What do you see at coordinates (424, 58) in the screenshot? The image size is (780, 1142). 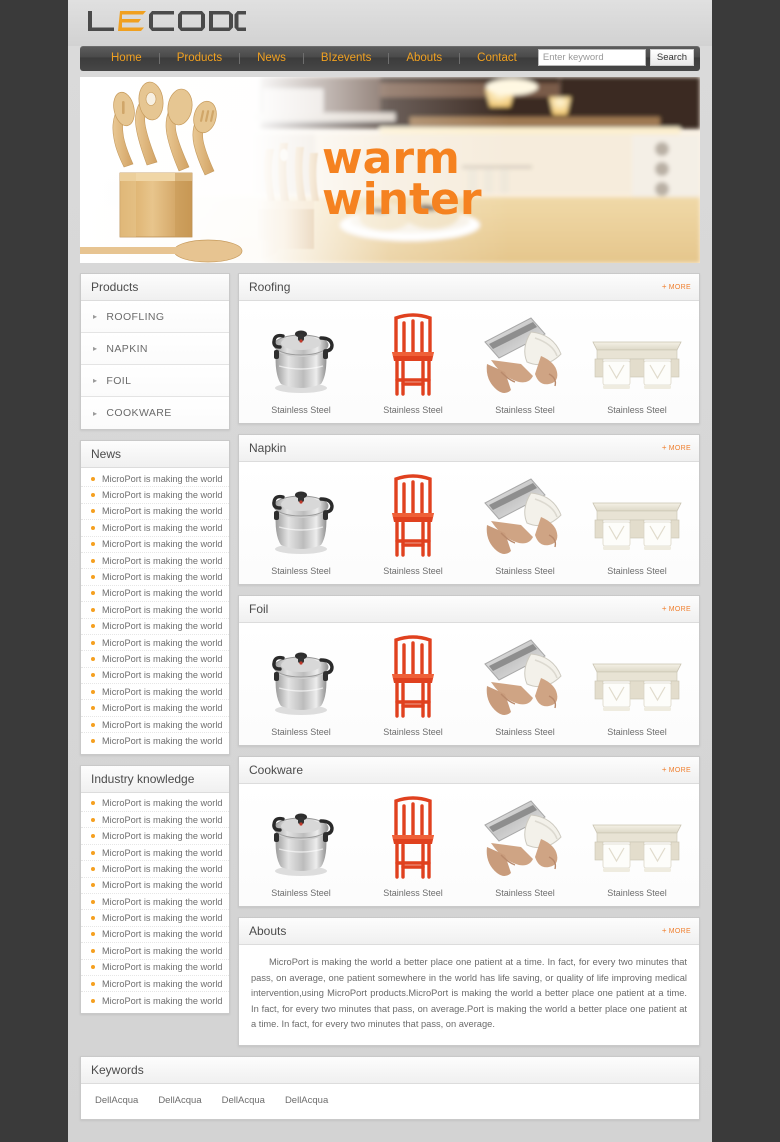 I see `nav-item-abouts: Abouts` at bounding box center [424, 58].